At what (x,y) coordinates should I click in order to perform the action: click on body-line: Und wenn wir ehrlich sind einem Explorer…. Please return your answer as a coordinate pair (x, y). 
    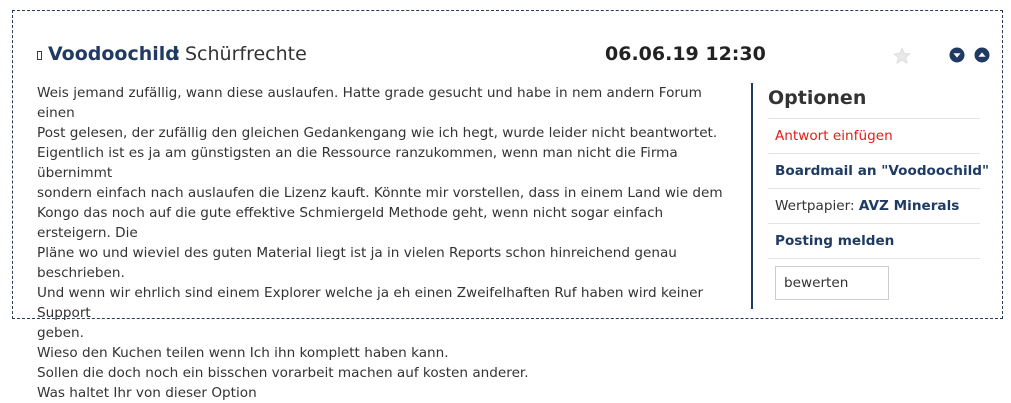
    Looking at the image, I should click on (370, 303).